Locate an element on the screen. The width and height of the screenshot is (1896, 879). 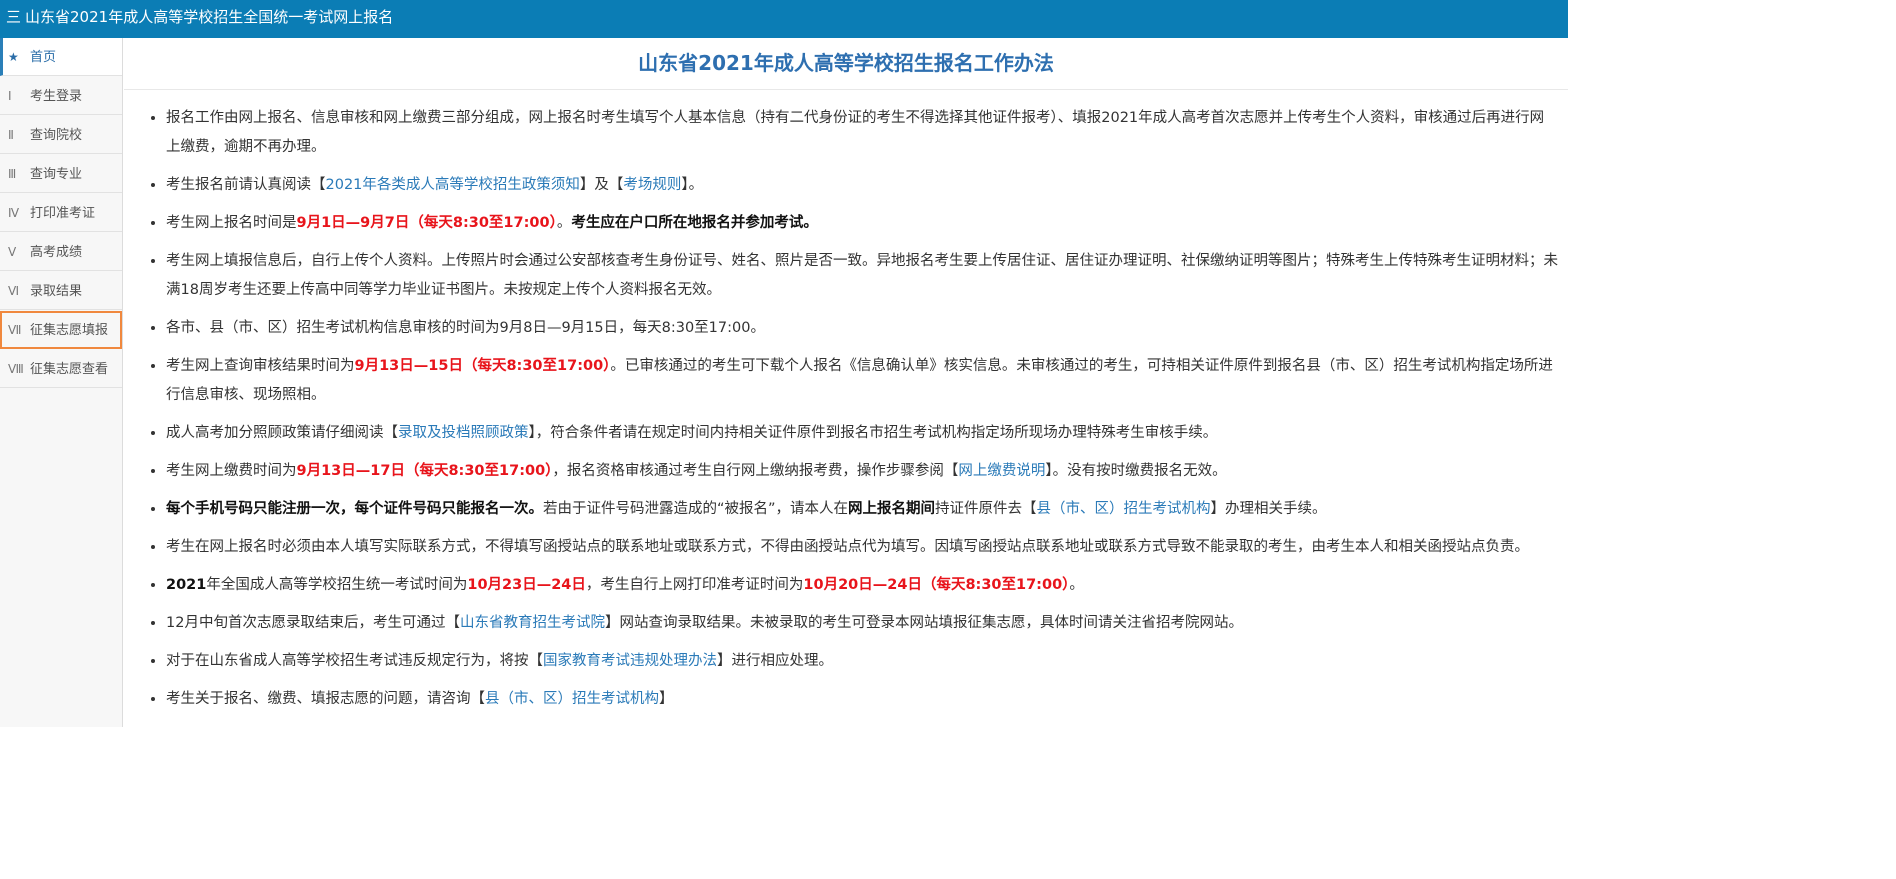
notice-text: 持证件原件去【 is located at coordinates (986, 509).